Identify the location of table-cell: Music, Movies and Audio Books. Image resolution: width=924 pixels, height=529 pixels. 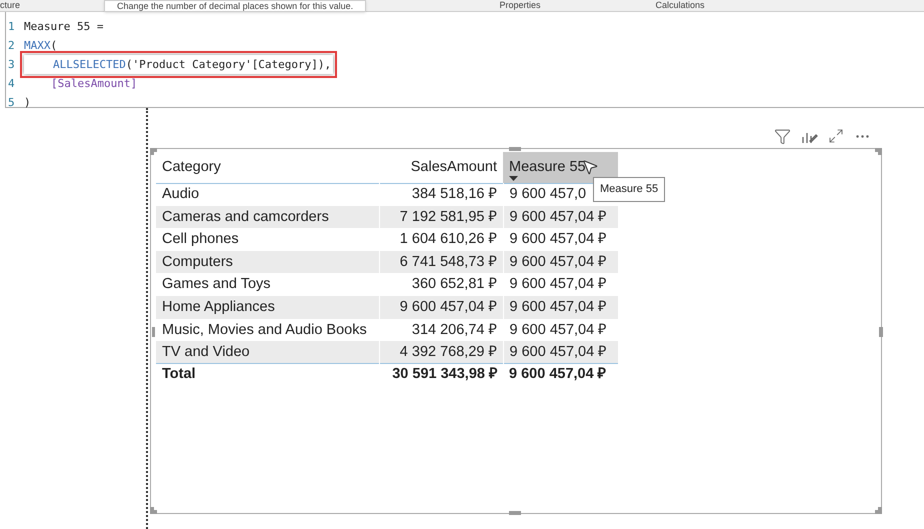
(267, 330).